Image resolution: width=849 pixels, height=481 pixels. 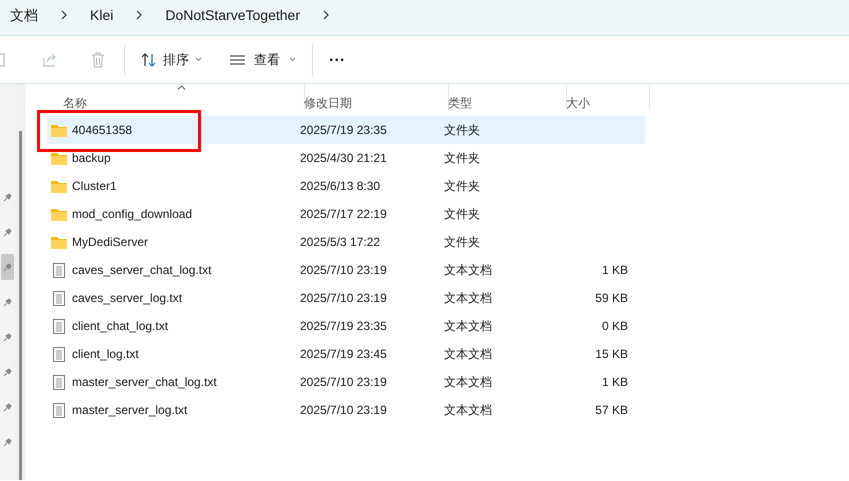 I want to click on file-row: client_log.txt 2025/7/19 23:45 文本文档 15 KB, so click(x=346, y=354).